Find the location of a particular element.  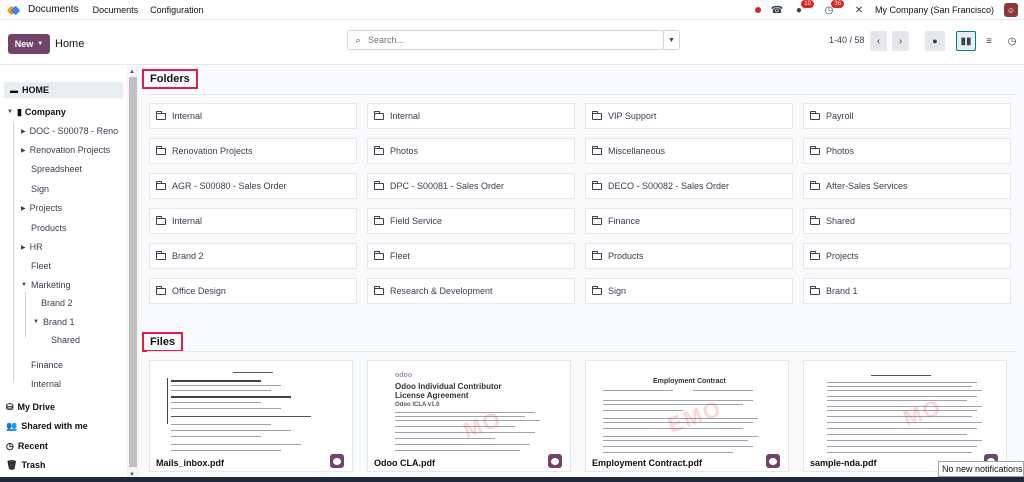

recording-indicator-icon is located at coordinates (757, 10).